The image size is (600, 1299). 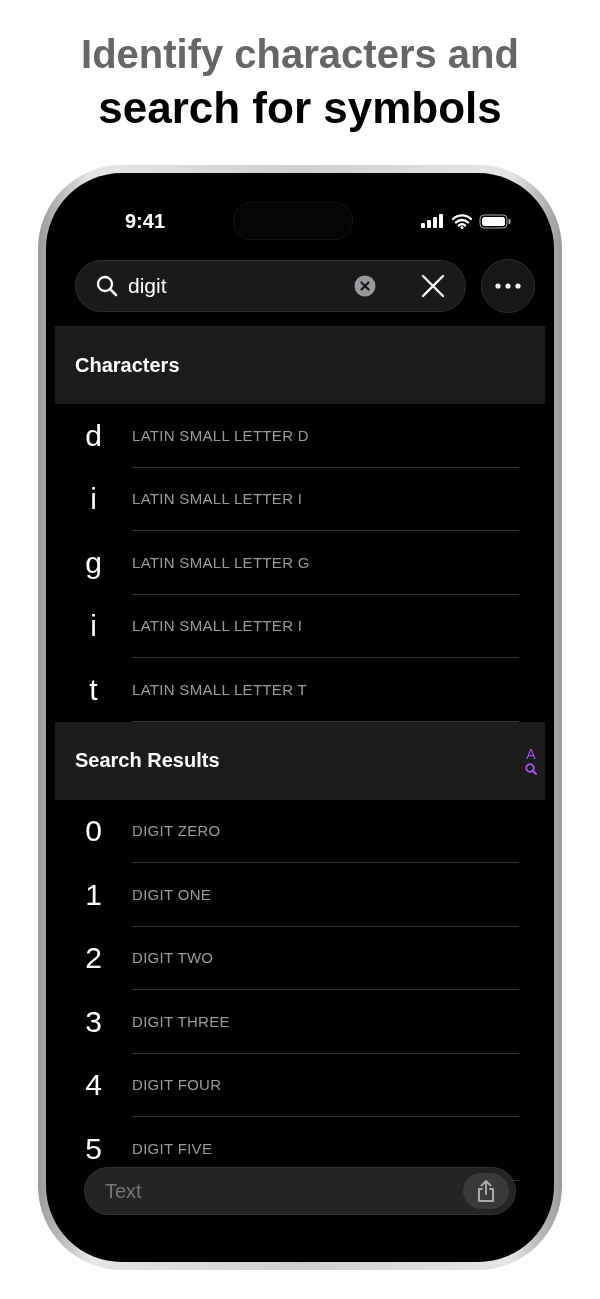 I want to click on more-icon, so click(x=508, y=286).